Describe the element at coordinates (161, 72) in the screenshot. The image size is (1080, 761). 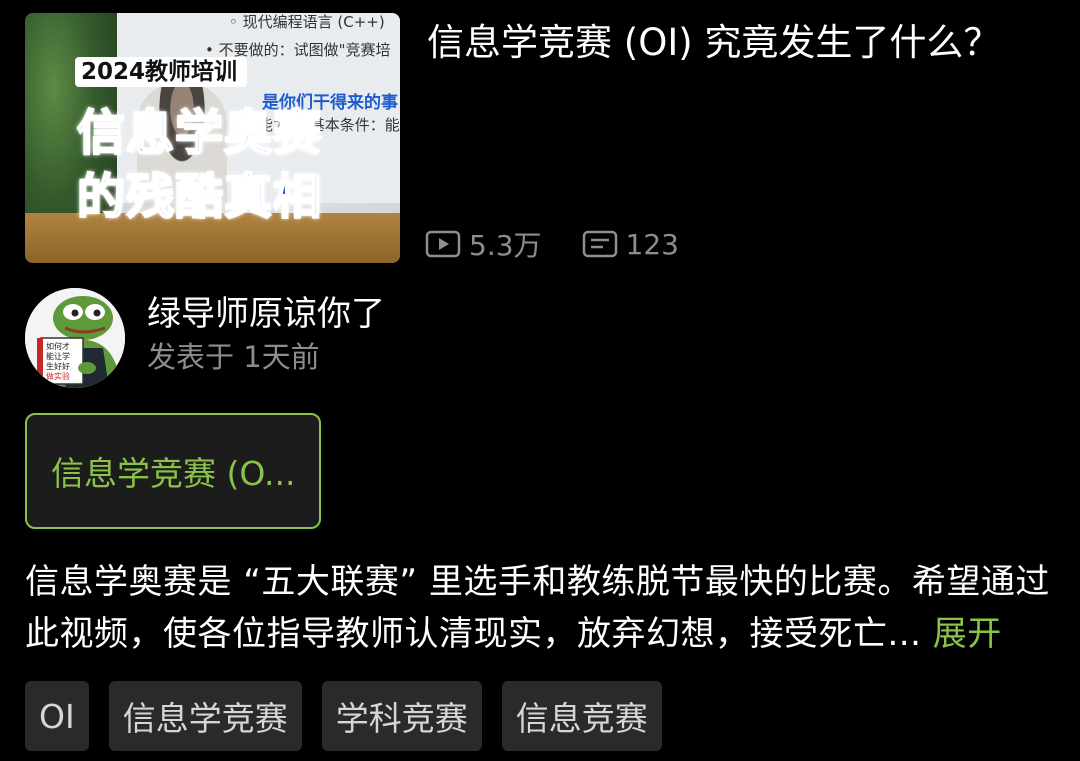
I see `thumbnail-badge: 2024教师培训` at that location.